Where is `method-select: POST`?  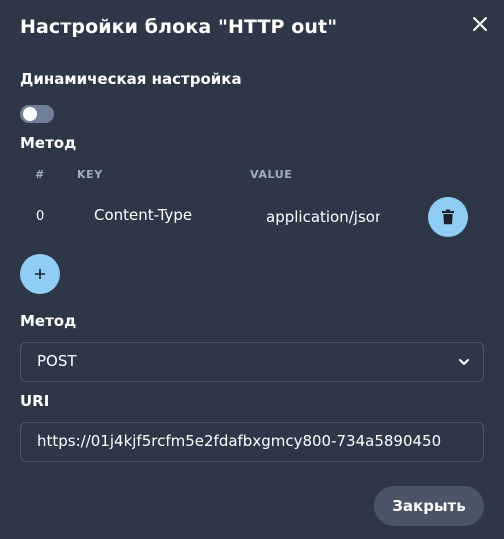 method-select: POST is located at coordinates (252, 362).